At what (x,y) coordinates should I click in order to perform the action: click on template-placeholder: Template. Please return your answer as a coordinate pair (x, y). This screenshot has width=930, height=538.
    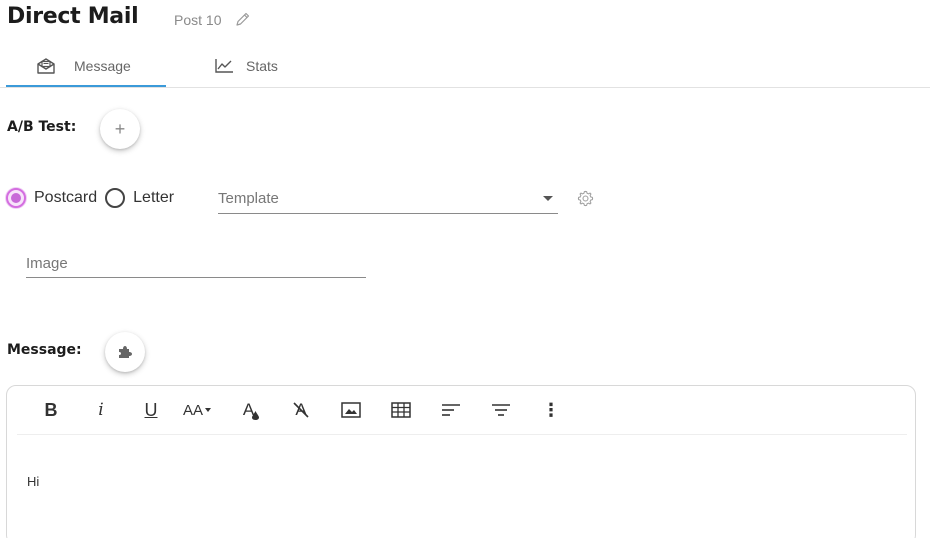
    Looking at the image, I should click on (248, 198).